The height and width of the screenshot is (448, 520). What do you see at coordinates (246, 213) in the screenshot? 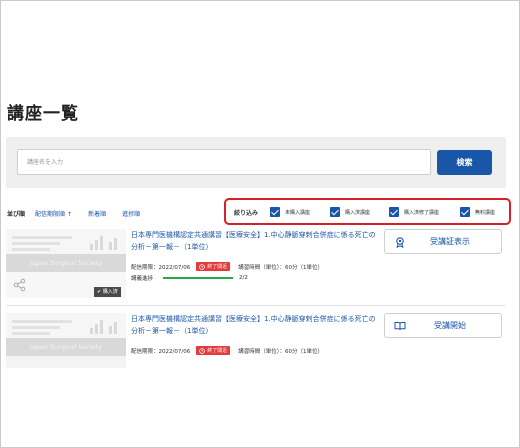
I see `filter-label: 絞り込み` at bounding box center [246, 213].